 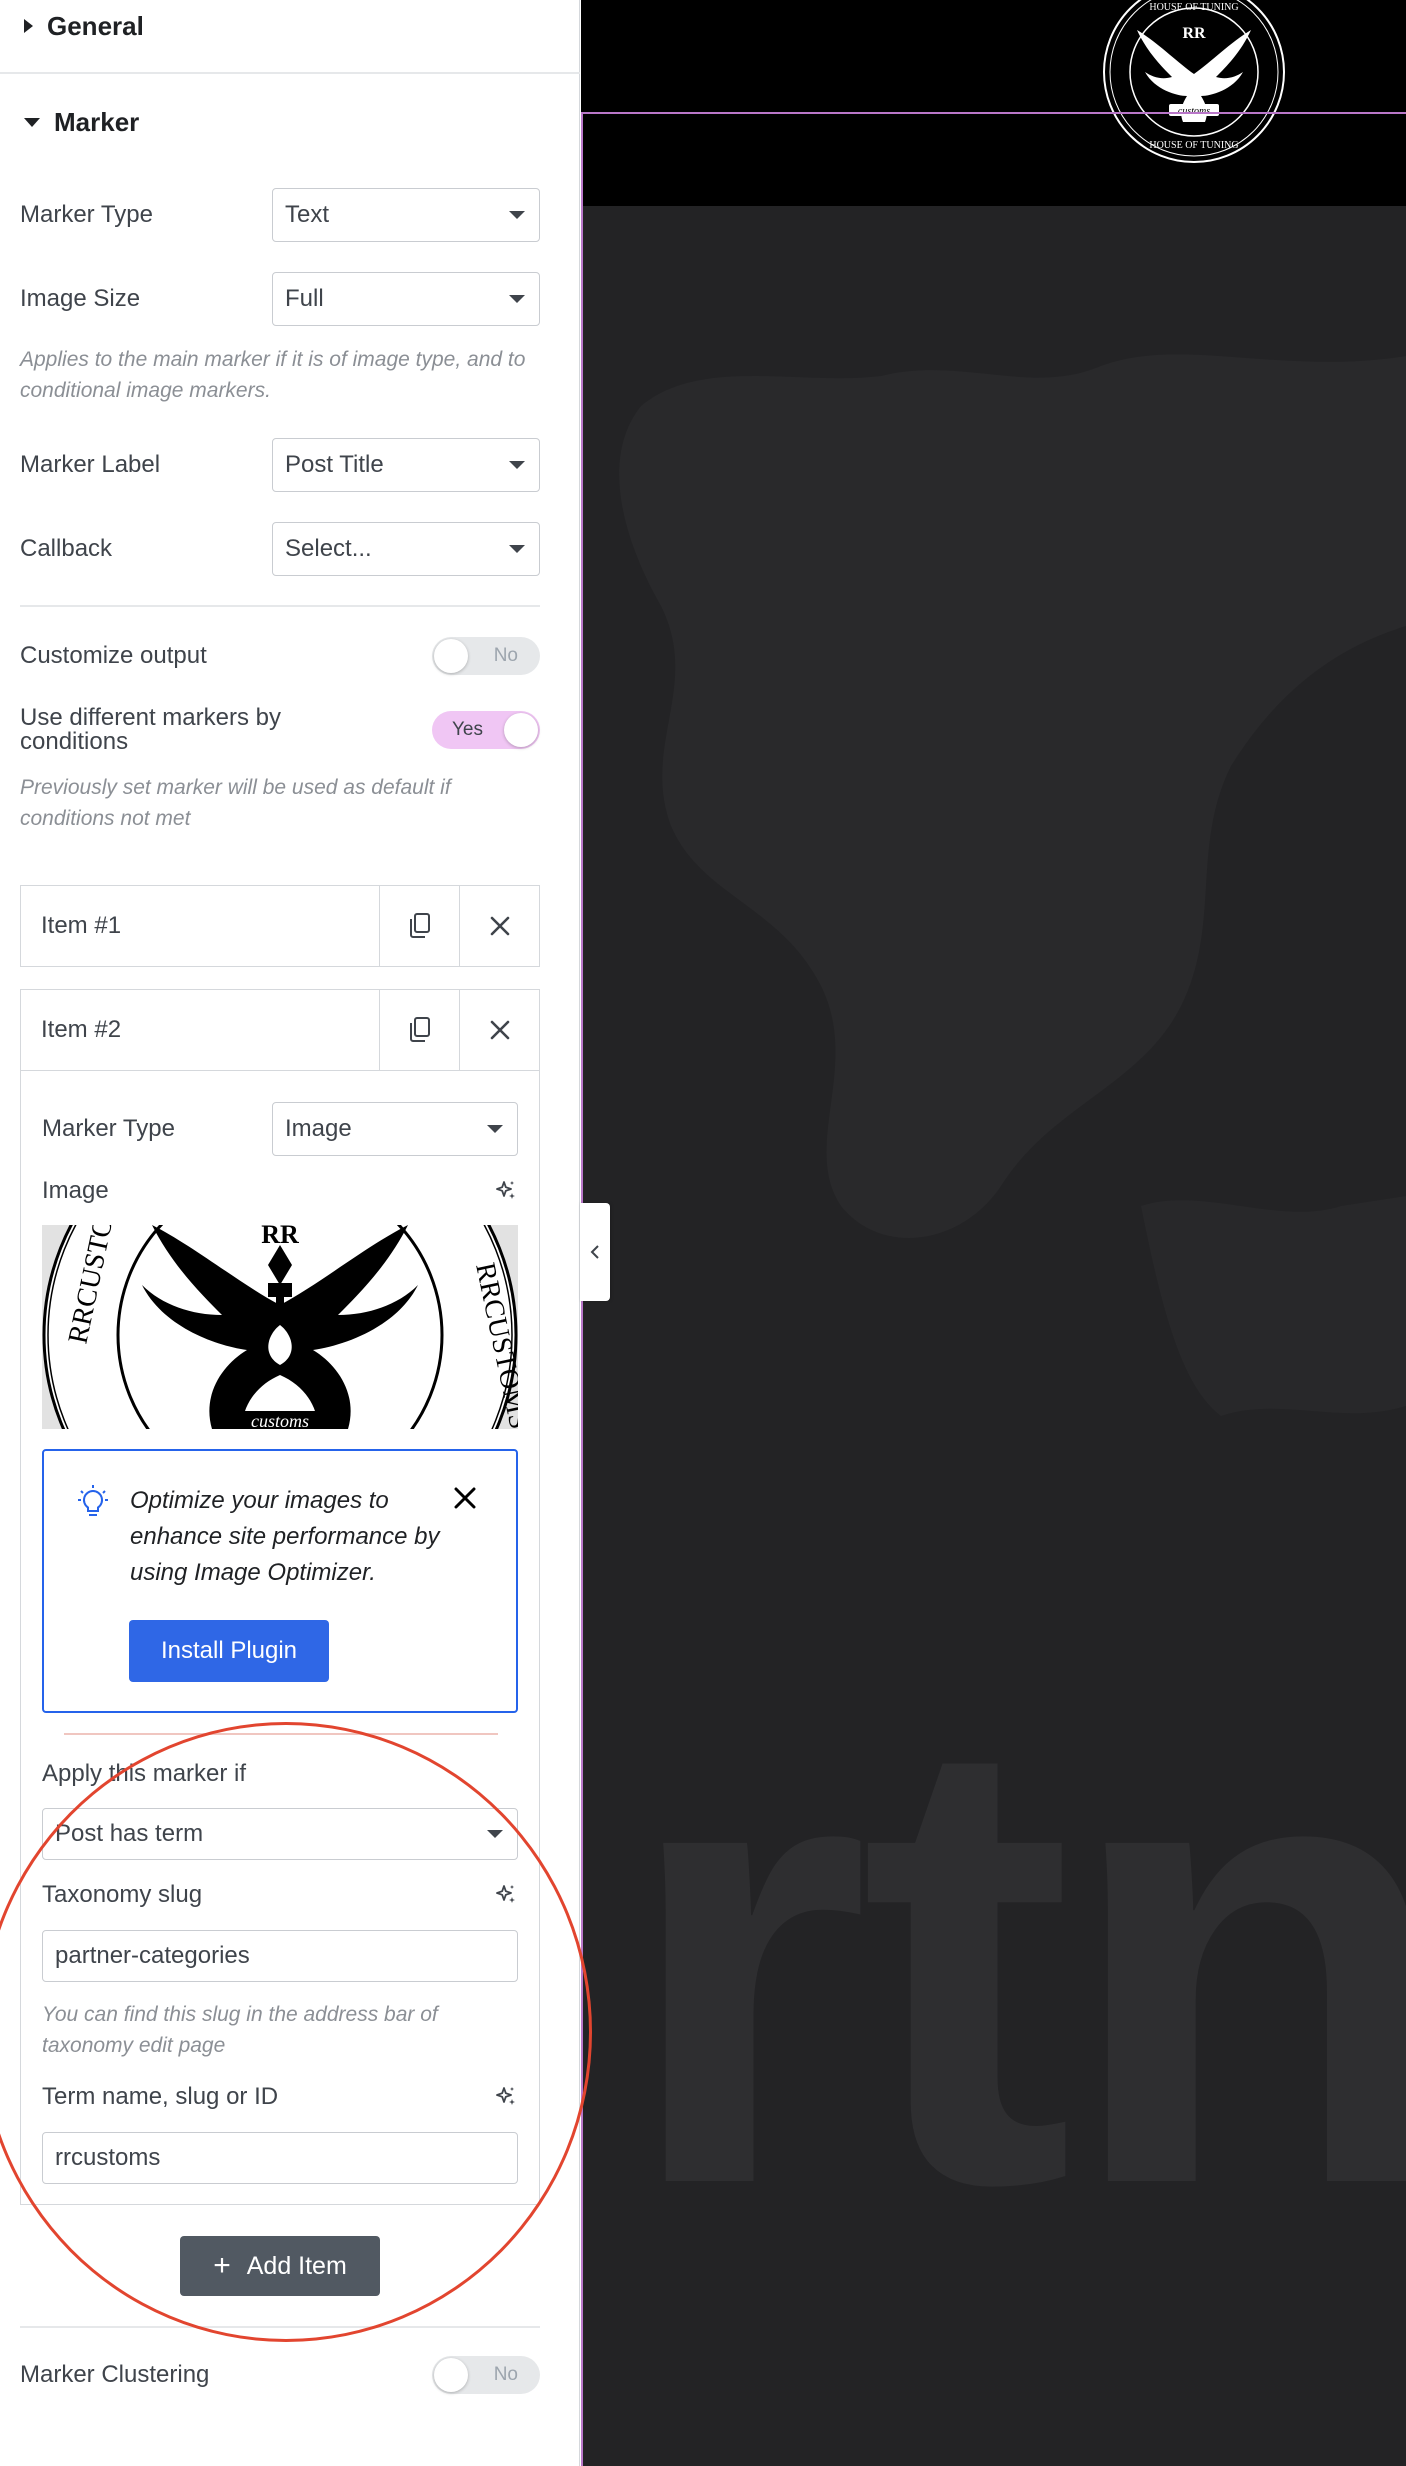 What do you see at coordinates (222, 2265) in the screenshot?
I see `plus-icon: +` at bounding box center [222, 2265].